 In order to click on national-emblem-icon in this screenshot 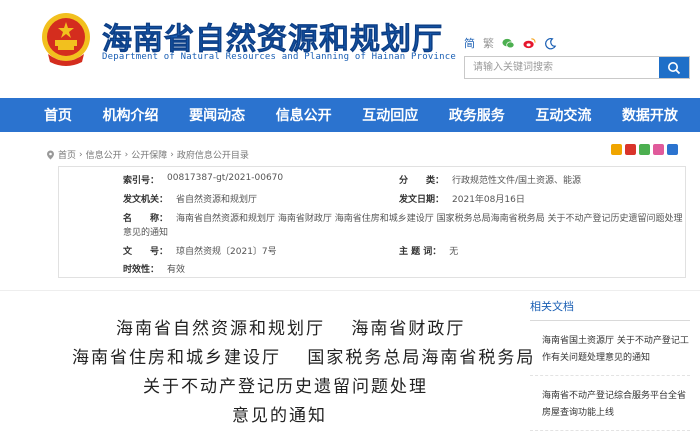, I will do `click(66, 40)`.